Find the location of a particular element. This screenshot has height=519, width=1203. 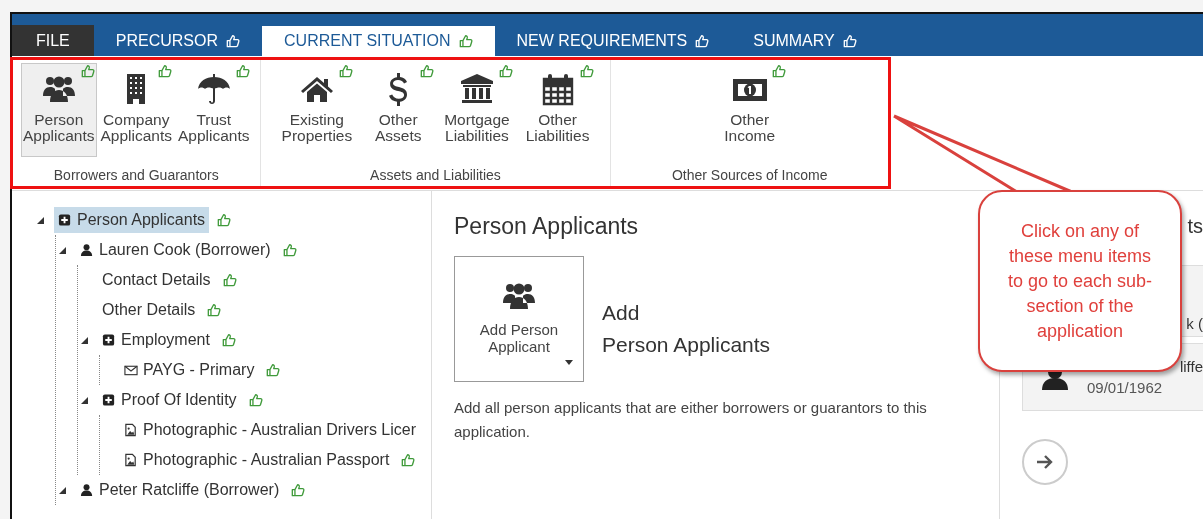

ribbon-item: Person Applicants is located at coordinates (59, 110).